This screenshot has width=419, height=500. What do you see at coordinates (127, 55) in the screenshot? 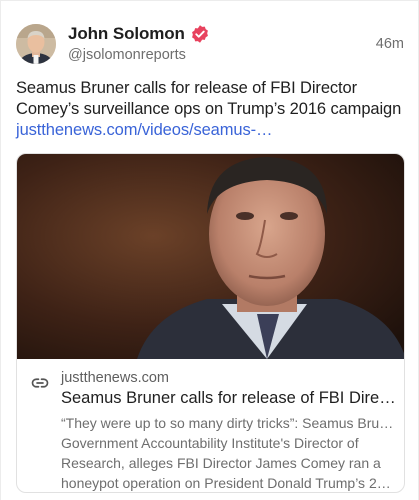
I see `author-handle: @jsolomonreports` at bounding box center [127, 55].